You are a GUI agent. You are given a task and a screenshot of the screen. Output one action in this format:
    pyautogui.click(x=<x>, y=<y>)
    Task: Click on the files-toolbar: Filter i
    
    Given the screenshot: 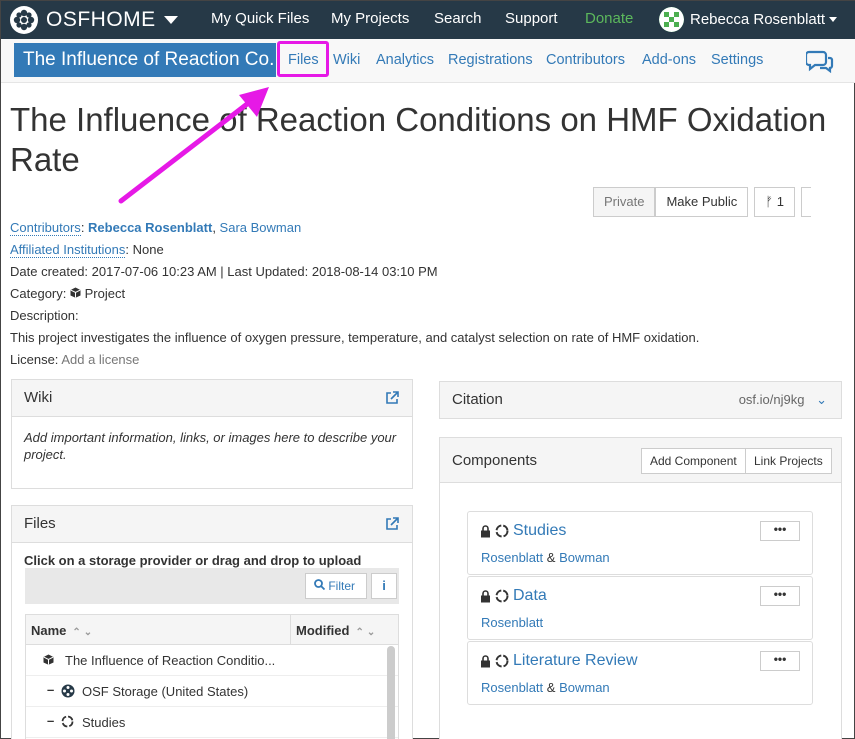 What is the action you would take?
    pyautogui.click(x=212, y=586)
    